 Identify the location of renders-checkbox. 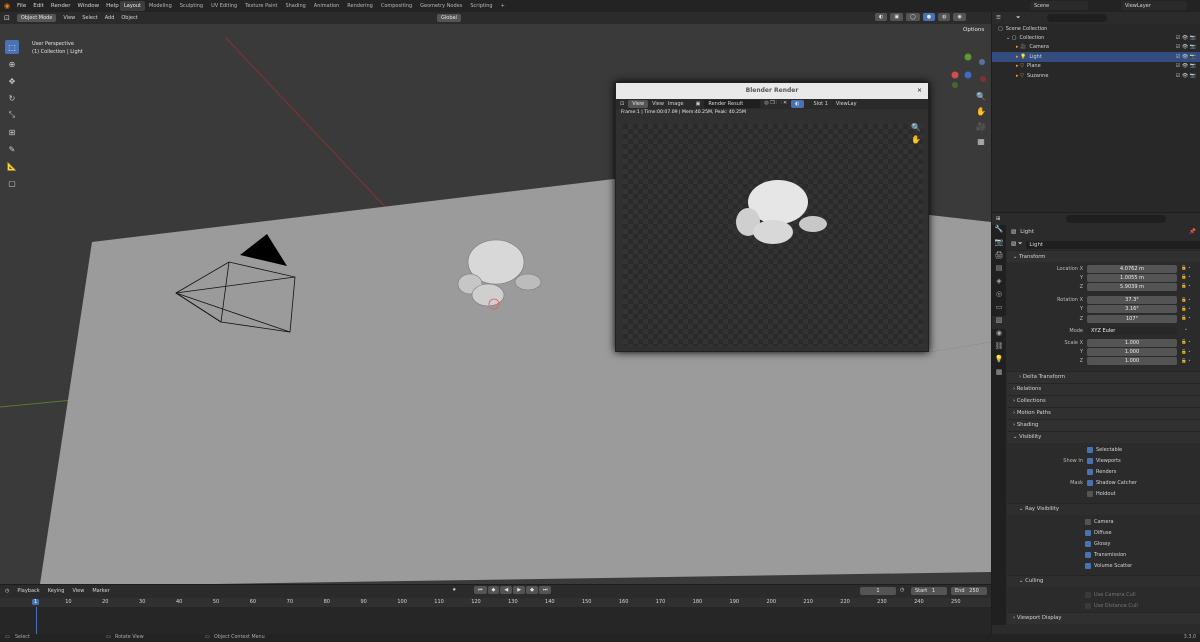
(1090, 472).